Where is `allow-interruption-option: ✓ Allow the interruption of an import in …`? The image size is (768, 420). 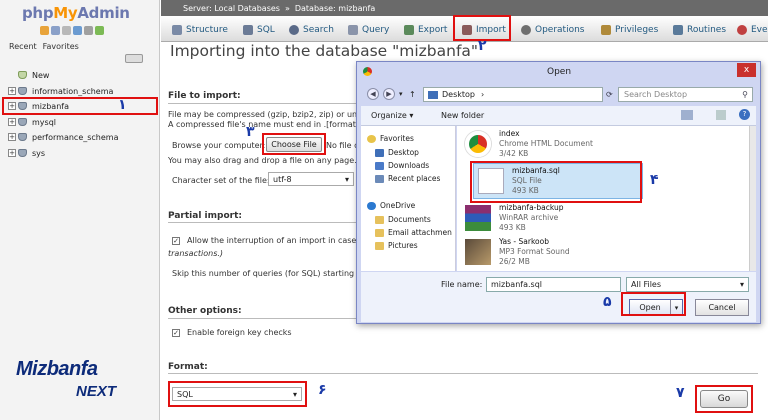 allow-interruption-option: ✓ Allow the interruption of an import in … is located at coordinates (269, 240).